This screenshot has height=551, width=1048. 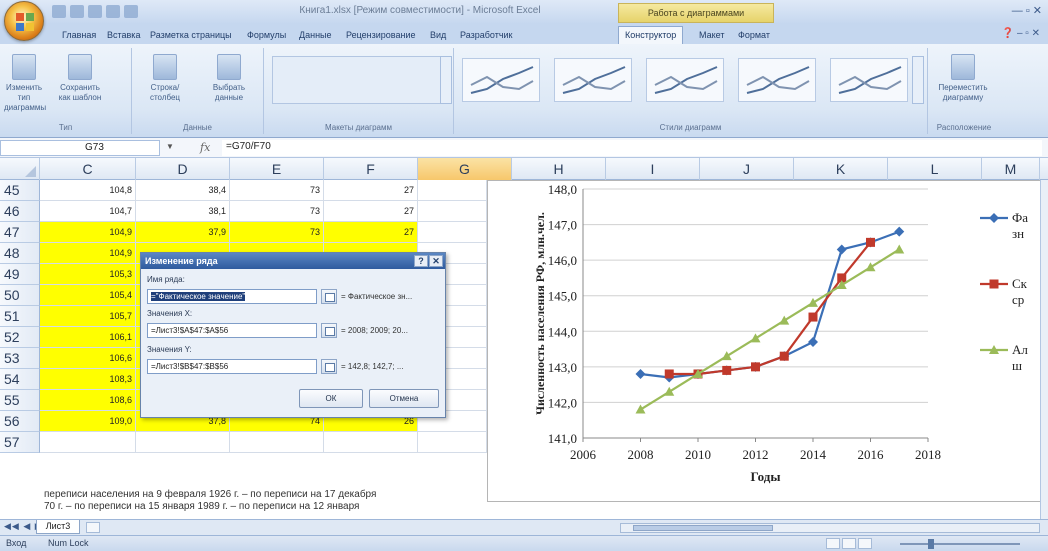 I want to click on row-header: 46, so click(x=20, y=211).